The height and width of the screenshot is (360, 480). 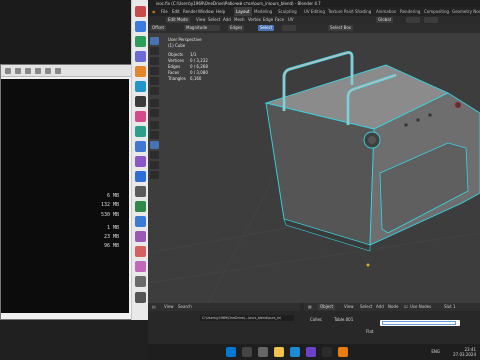 I want to click on search-icon, so click(x=247, y=352).